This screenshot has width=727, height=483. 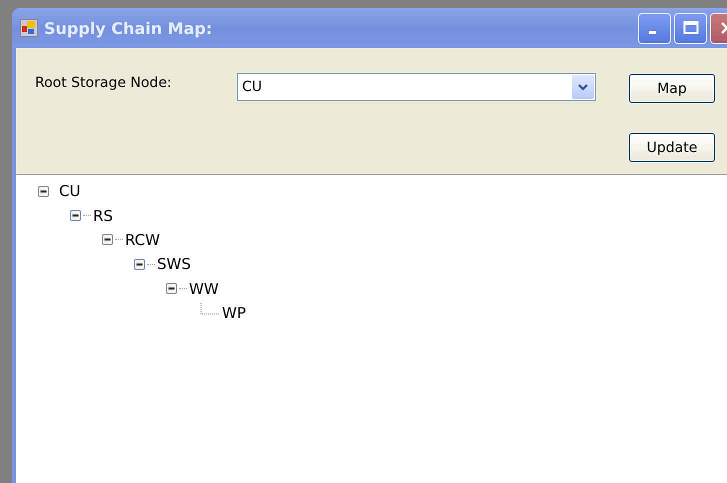 I want to click on tree-node: CU, so click(x=69, y=191).